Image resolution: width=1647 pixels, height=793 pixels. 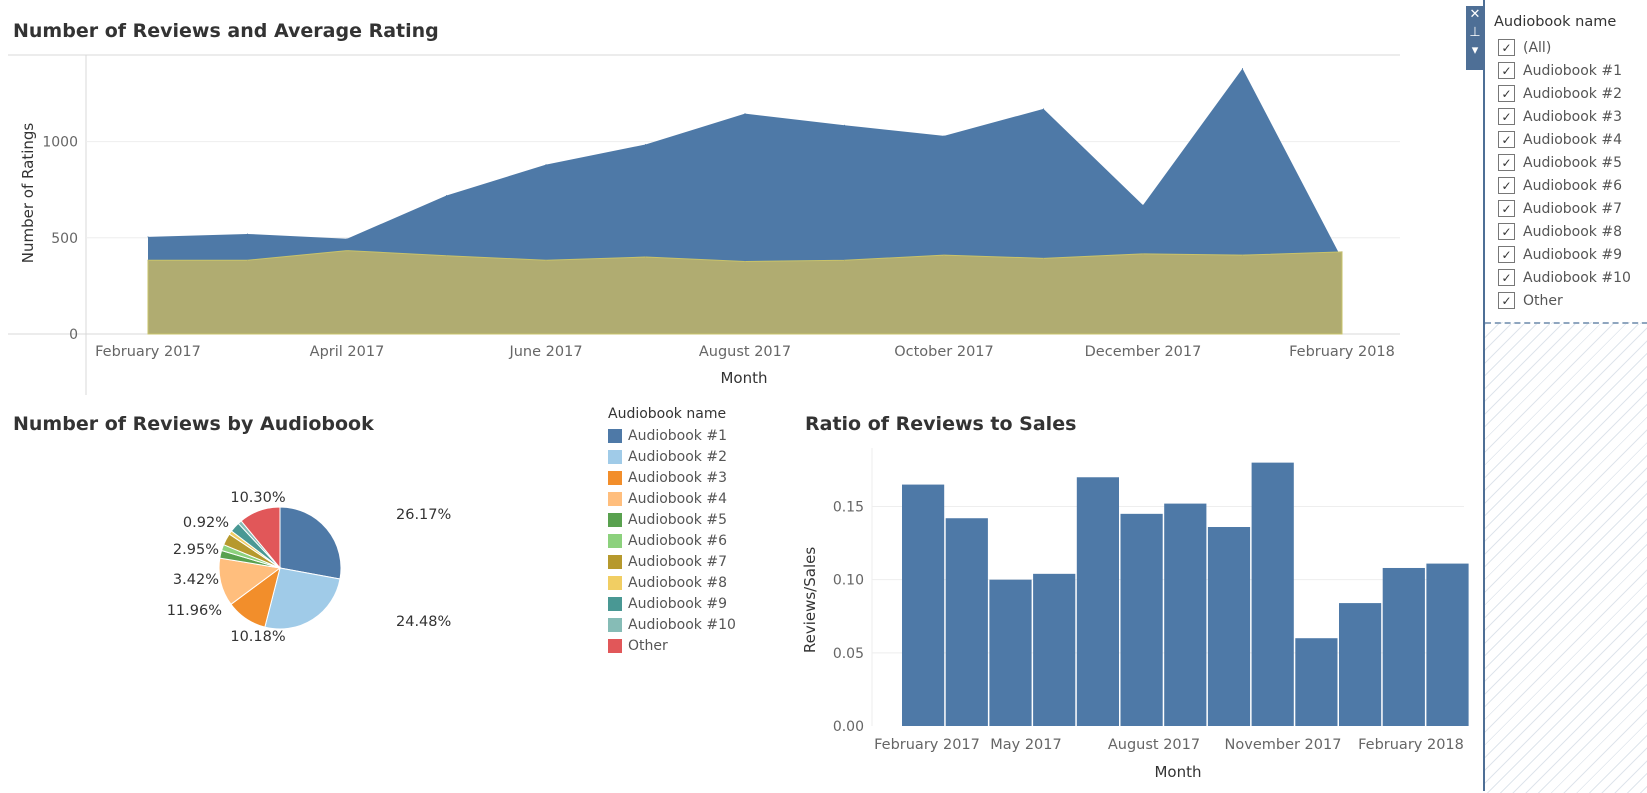 I want to click on legend-item: Audiobook #5, so click(x=672, y=519).